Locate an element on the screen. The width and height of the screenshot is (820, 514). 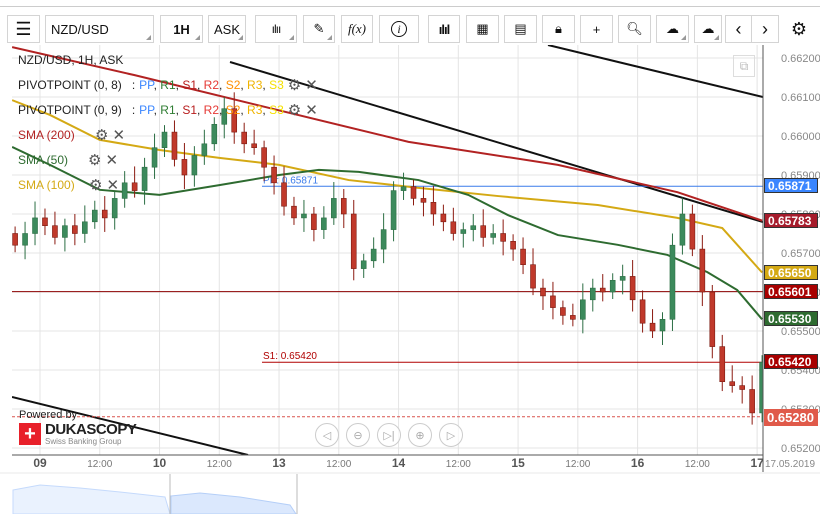
y-tick-label: 0.66000 is located at coordinates (800, 137).